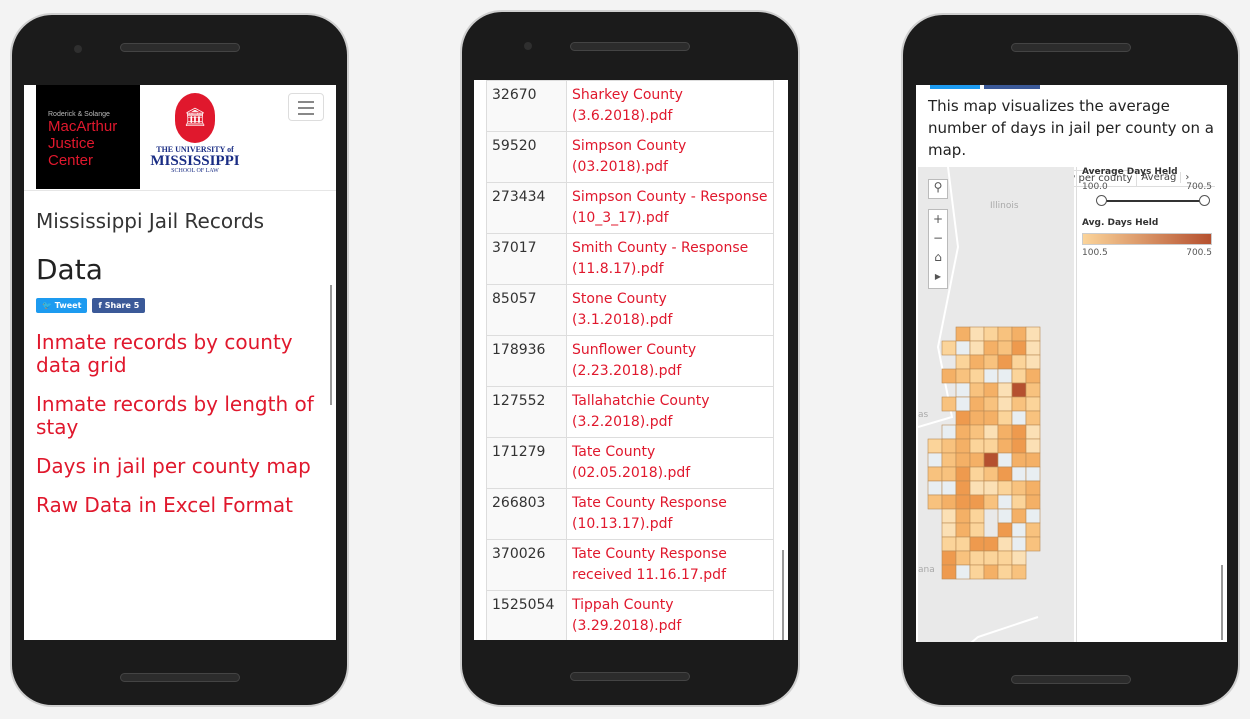  What do you see at coordinates (670, 463) in the screenshot?
I see `file-link: Tate County (02.05.2018).pdf` at bounding box center [670, 463].